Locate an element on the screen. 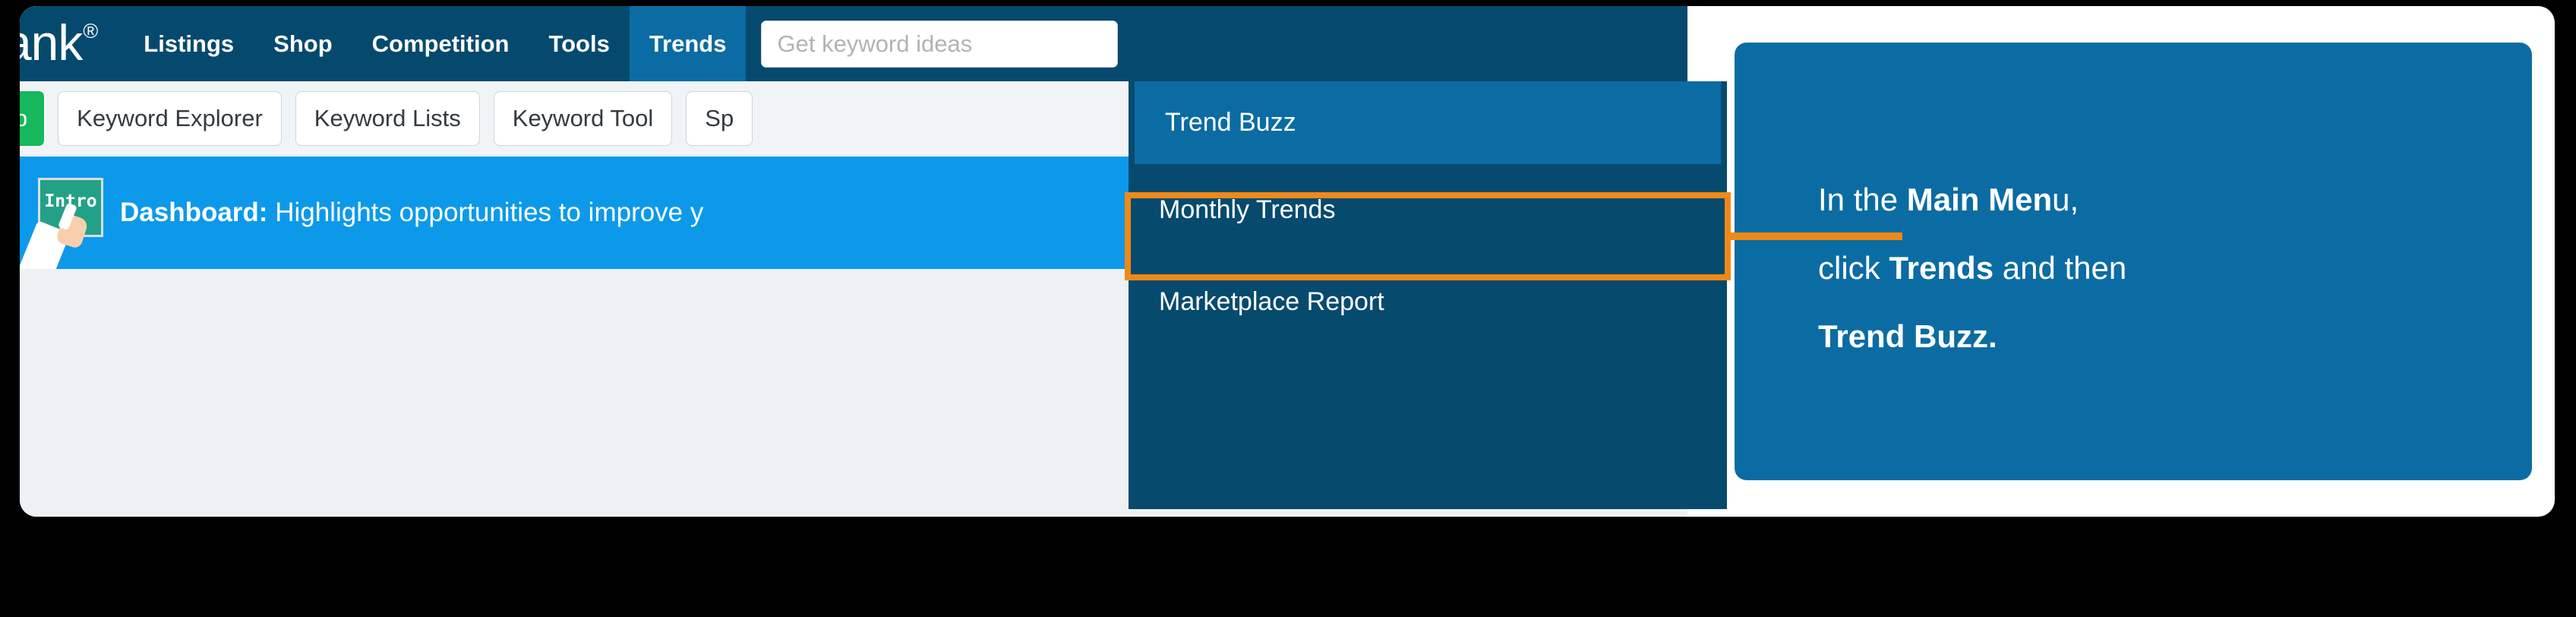 The image size is (2576, 617). banner-description: Highlights opportunities to improve y is located at coordinates (490, 212).